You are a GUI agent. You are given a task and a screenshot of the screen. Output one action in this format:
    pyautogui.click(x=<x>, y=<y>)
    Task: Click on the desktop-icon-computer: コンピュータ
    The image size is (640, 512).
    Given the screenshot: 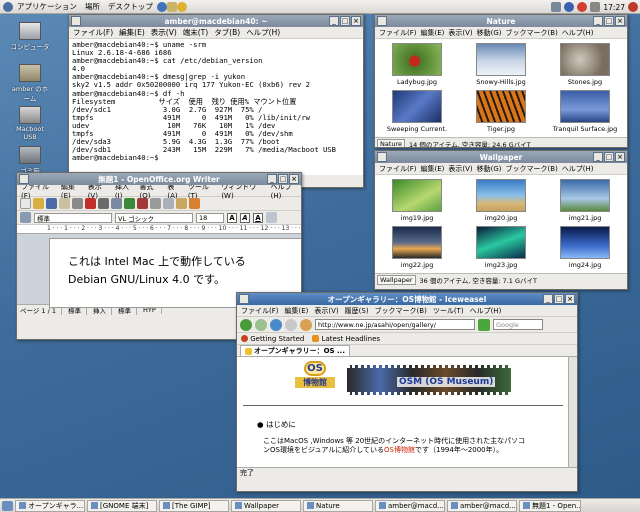 What is the action you would take?
    pyautogui.click(x=30, y=36)
    